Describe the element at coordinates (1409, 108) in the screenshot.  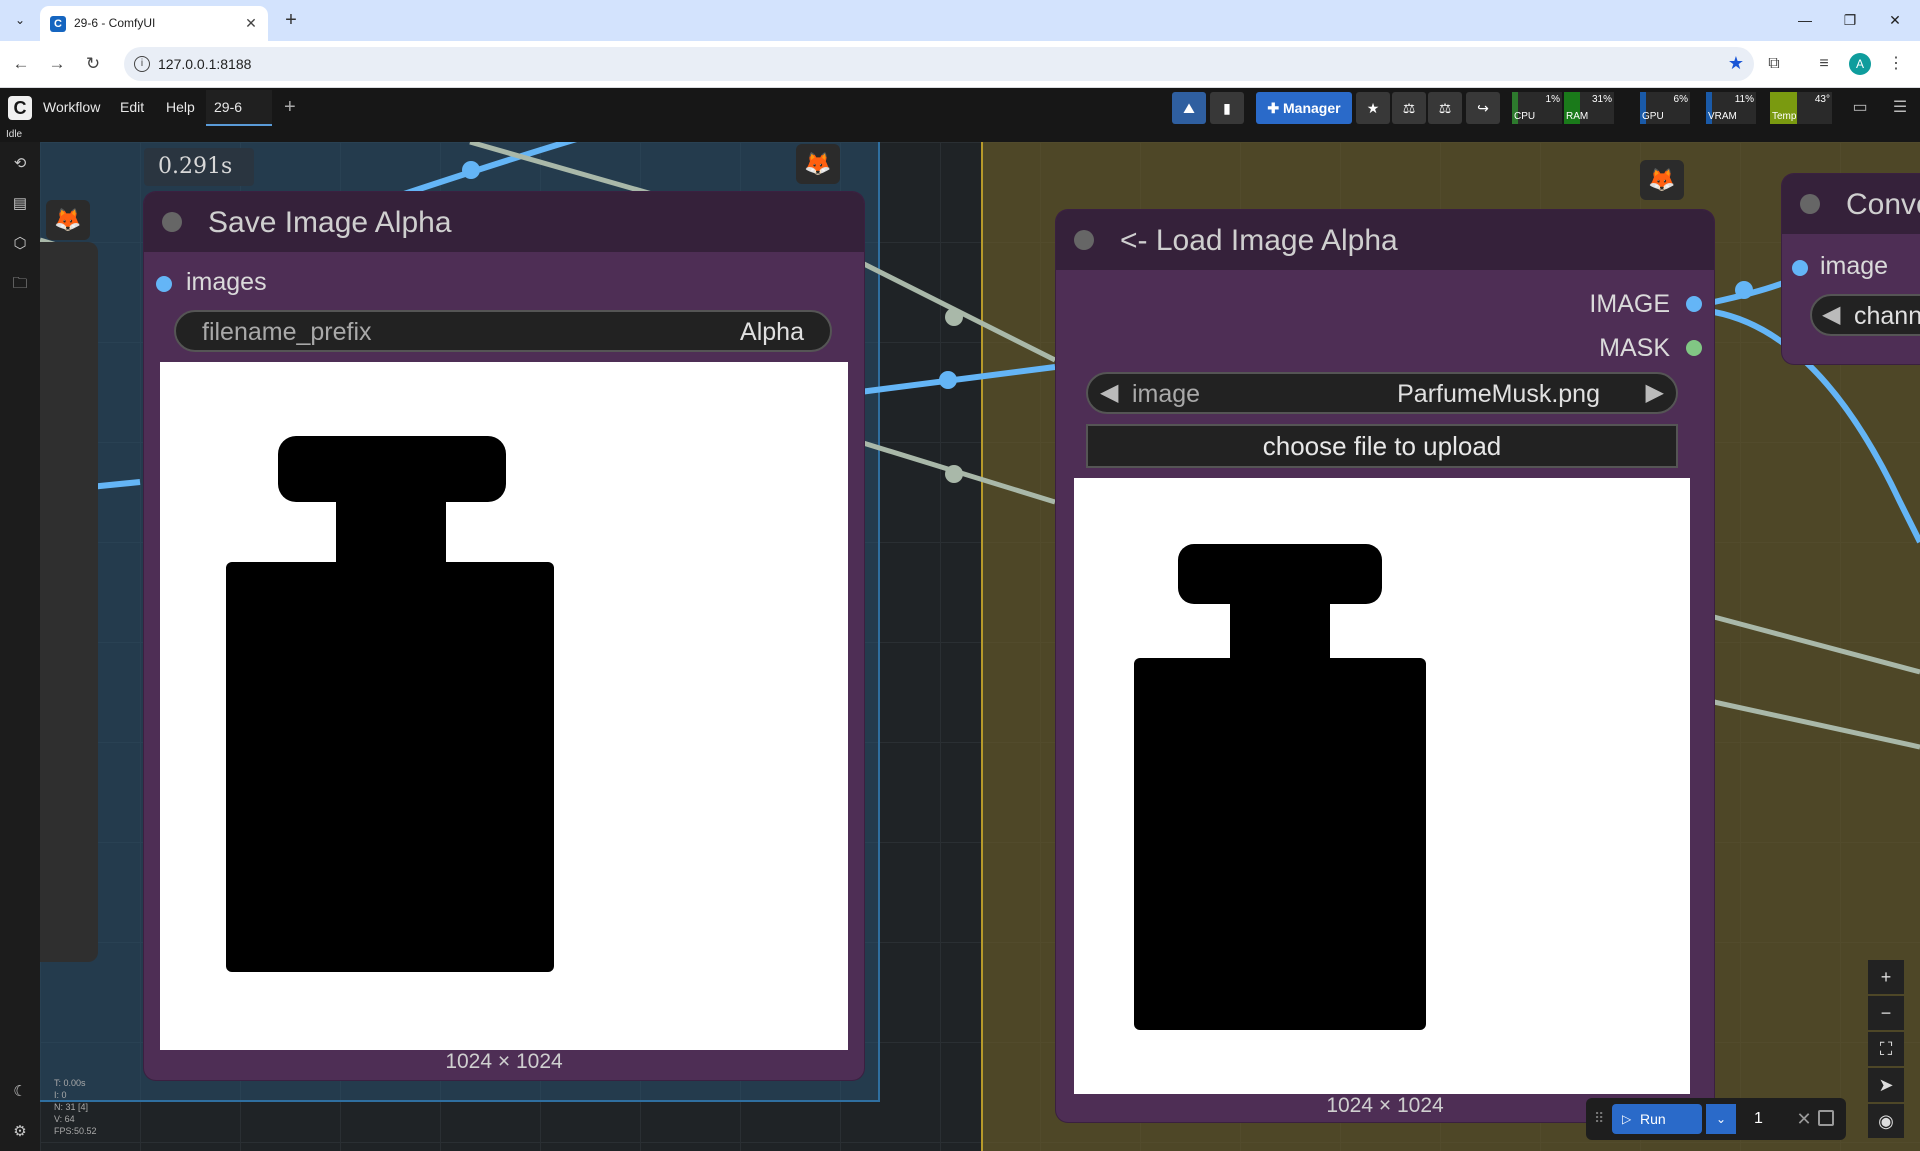
I see `scale-icon: ⚖` at that location.